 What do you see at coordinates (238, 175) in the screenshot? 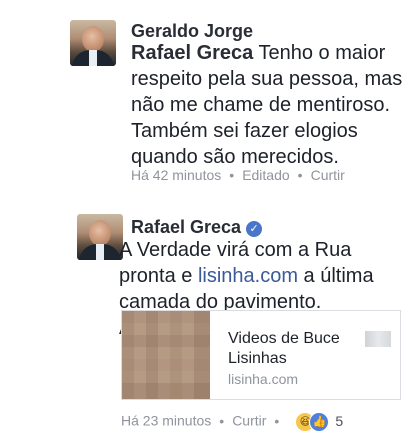
I see `comment-meta: Há 42 minutos • Editado • Curtir` at bounding box center [238, 175].